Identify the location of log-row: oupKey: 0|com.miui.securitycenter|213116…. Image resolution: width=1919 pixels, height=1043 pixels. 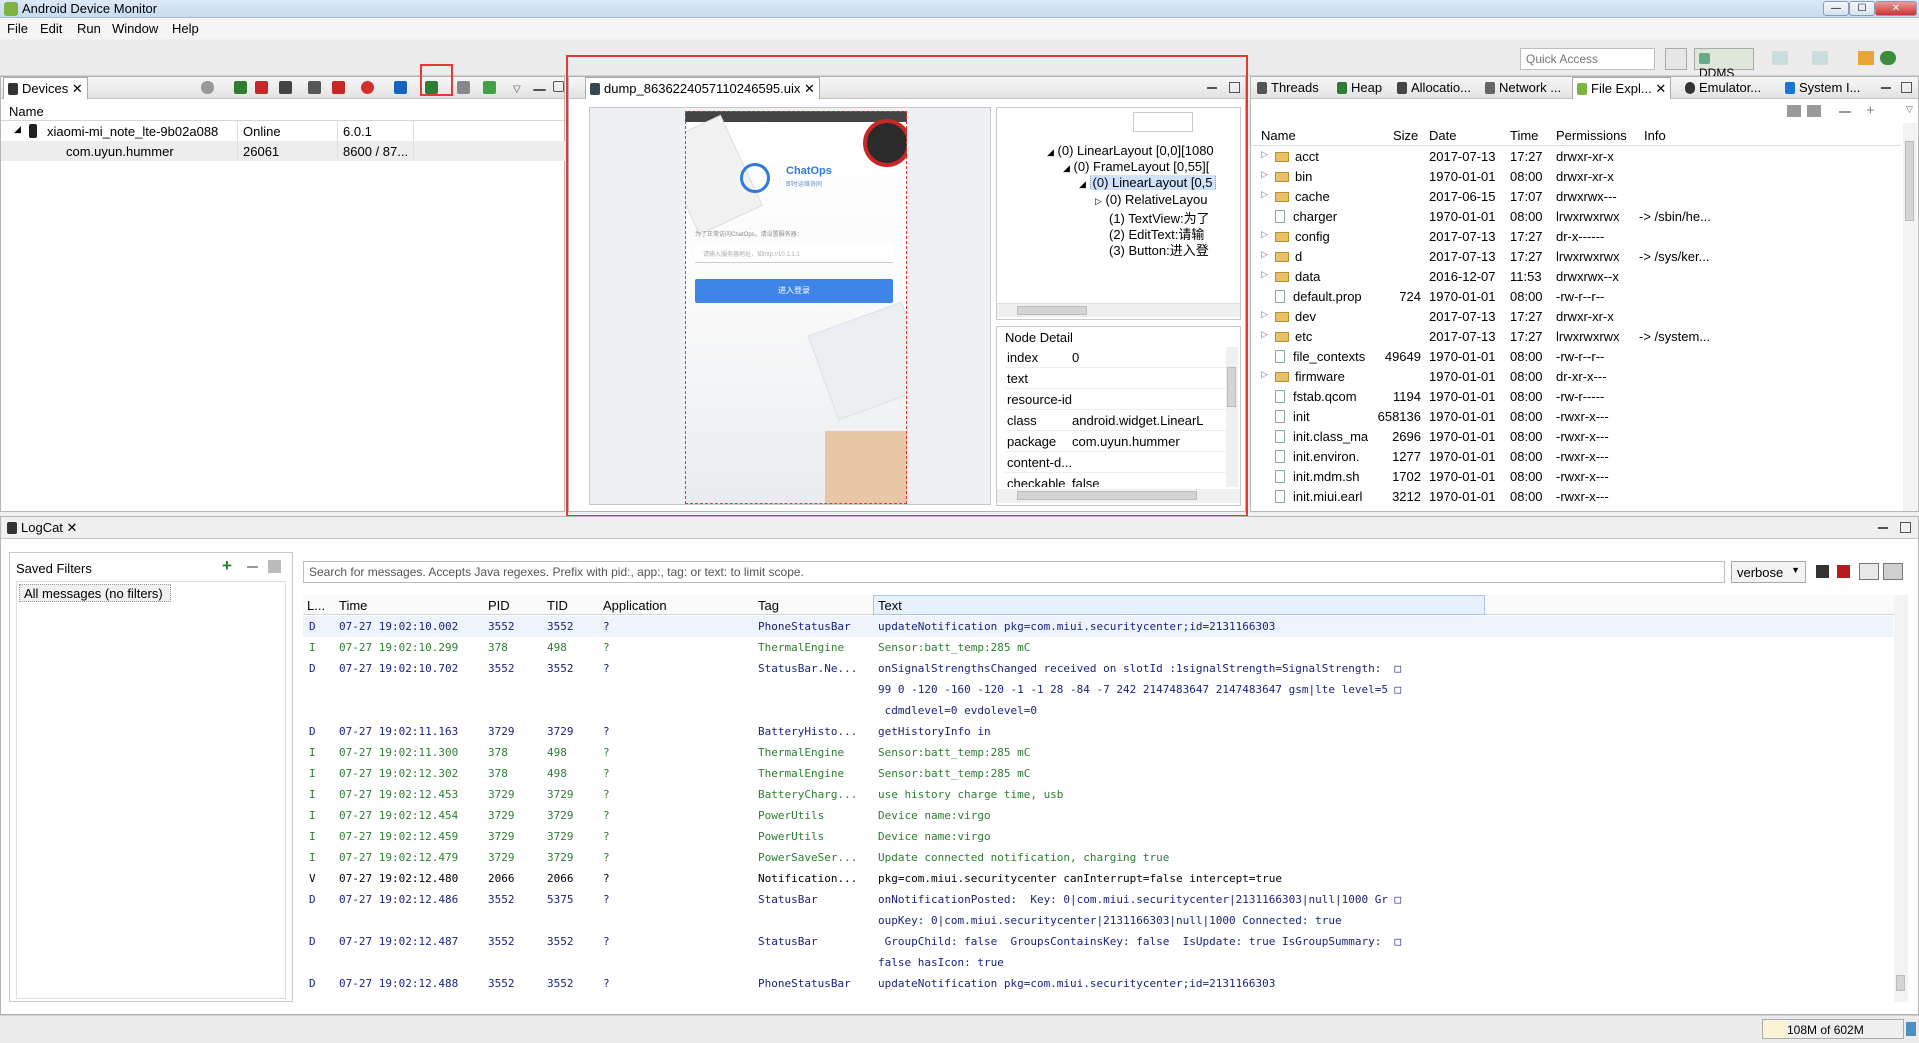
(1098, 920).